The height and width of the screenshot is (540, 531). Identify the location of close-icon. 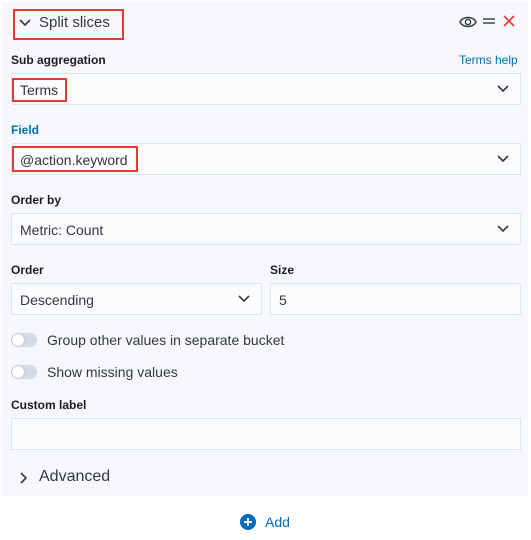
(509, 21).